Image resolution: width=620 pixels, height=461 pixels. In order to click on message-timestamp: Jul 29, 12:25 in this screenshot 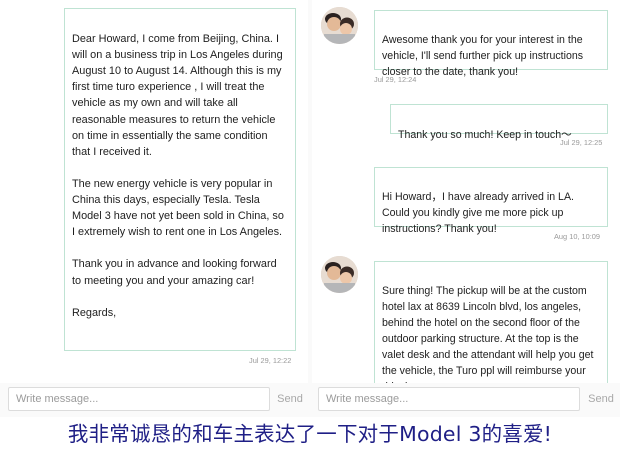, I will do `click(581, 142)`.